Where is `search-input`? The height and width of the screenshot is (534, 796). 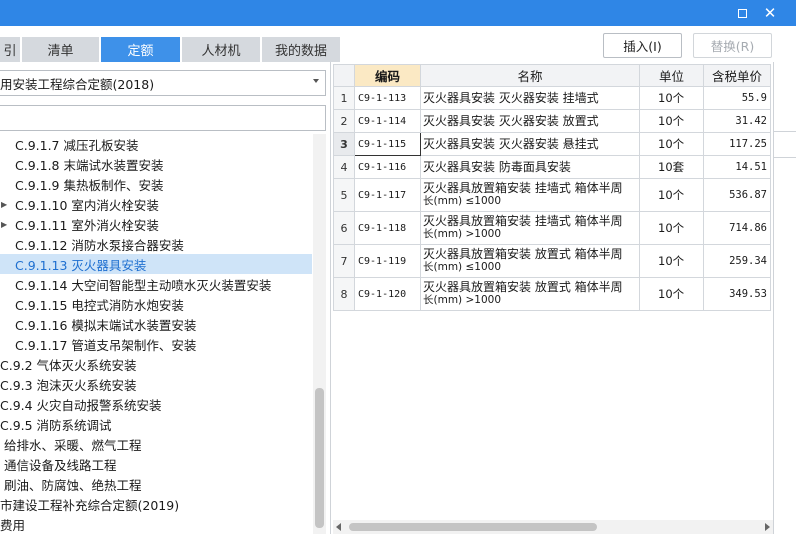
search-input is located at coordinates (162, 118).